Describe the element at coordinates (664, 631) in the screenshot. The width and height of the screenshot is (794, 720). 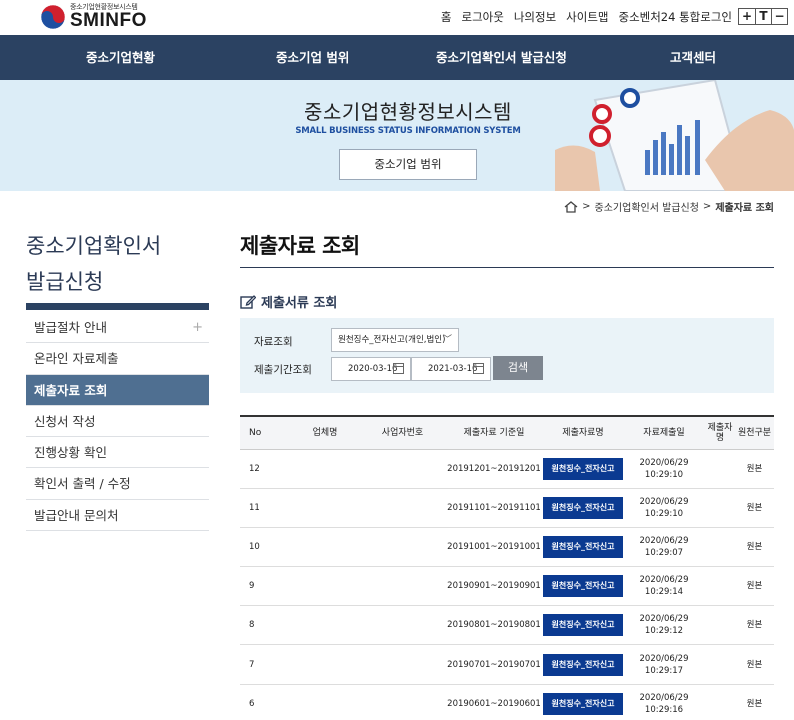
I see `submit-time: 10:29:12` at that location.